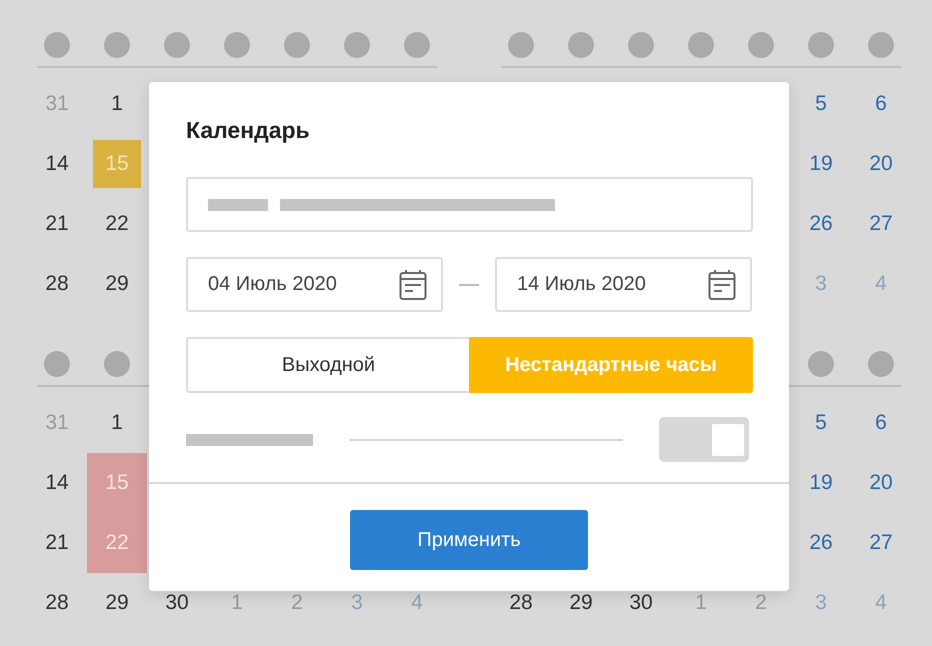 The height and width of the screenshot is (646, 932). I want to click on calendar-day: 22, so click(117, 224).